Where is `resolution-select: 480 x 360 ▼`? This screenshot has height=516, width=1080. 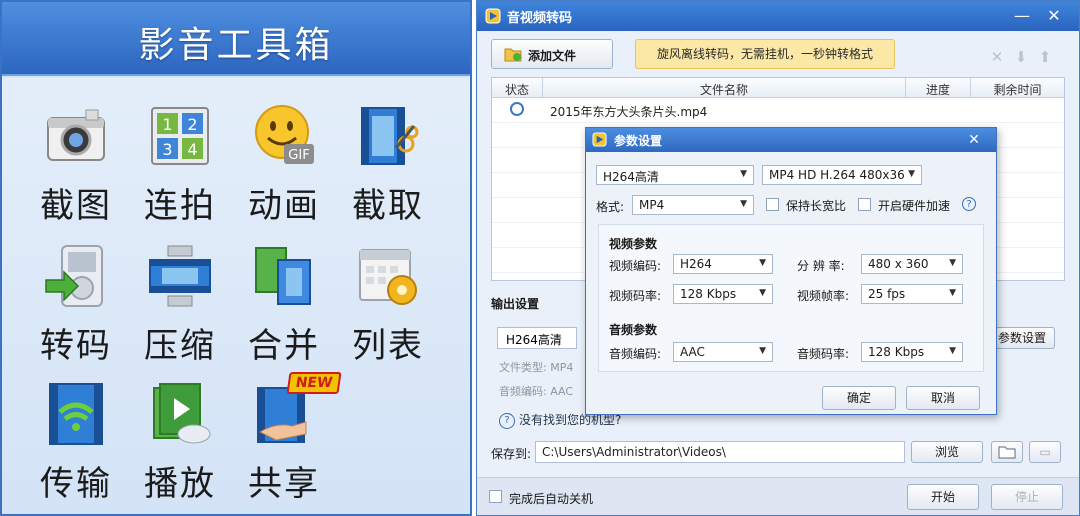
resolution-select: 480 x 360 ▼ is located at coordinates (912, 264).